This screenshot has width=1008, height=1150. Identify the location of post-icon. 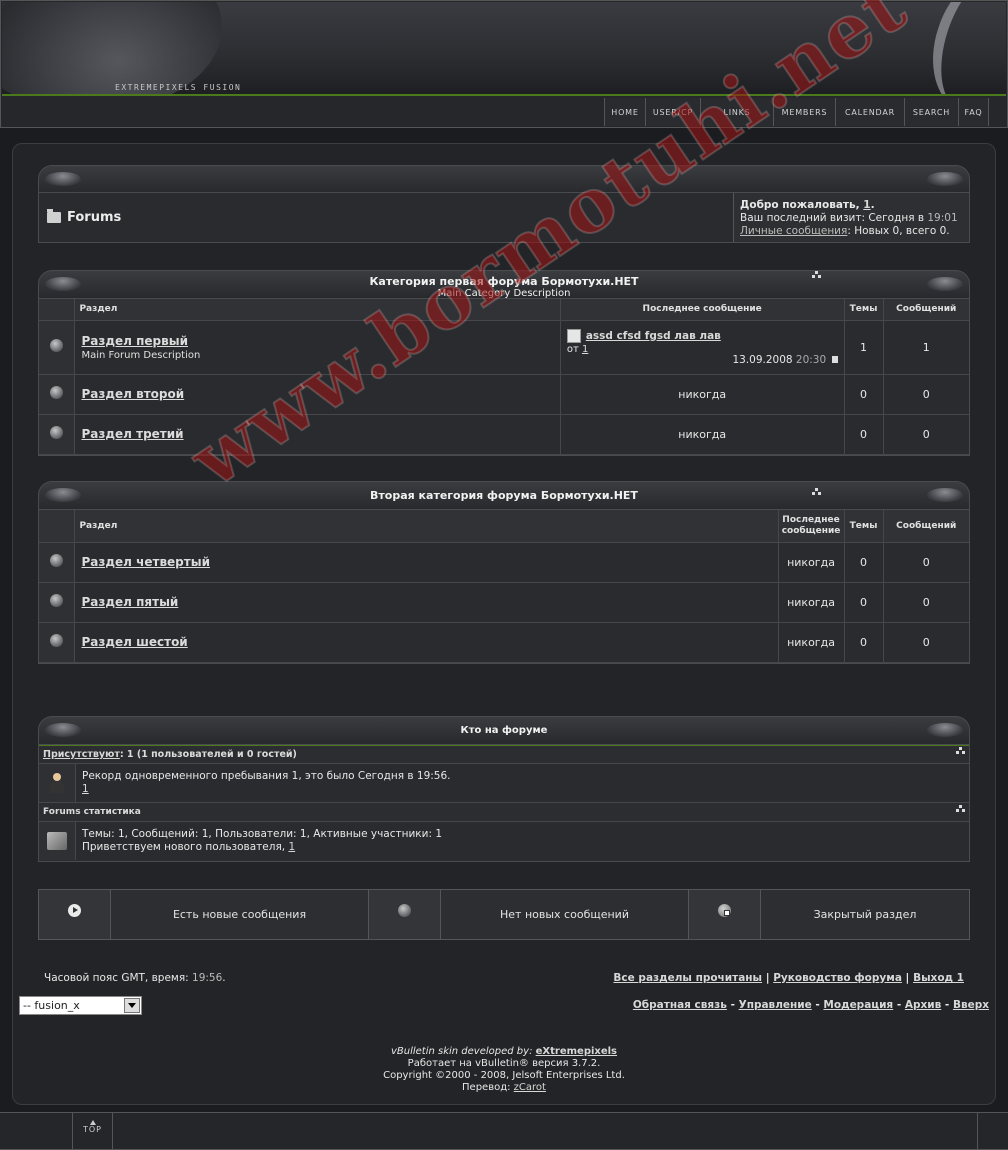
(573, 335).